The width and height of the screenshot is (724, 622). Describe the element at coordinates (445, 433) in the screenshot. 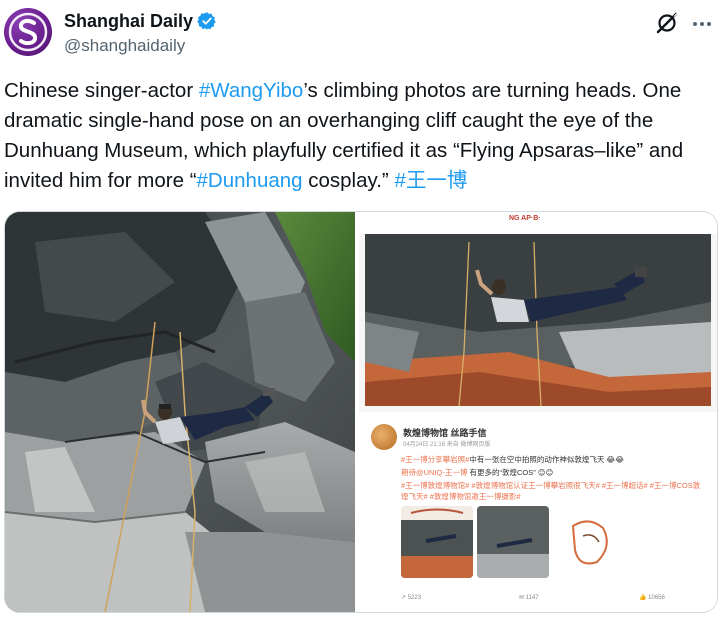

I see `weibo-account-name: 敦煌博物馆 丝路手信` at that location.